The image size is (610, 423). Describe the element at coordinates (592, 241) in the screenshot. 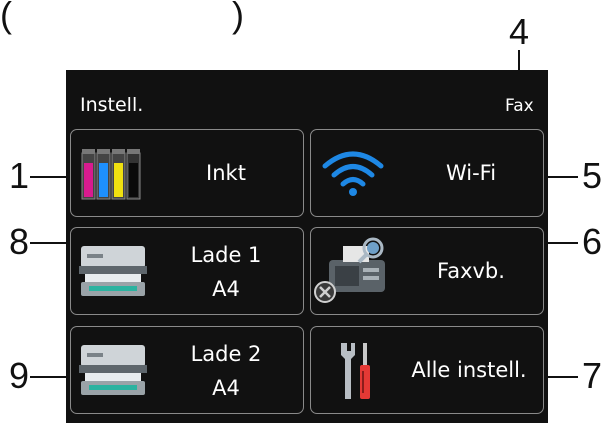

I see `callout-6: 6` at that location.